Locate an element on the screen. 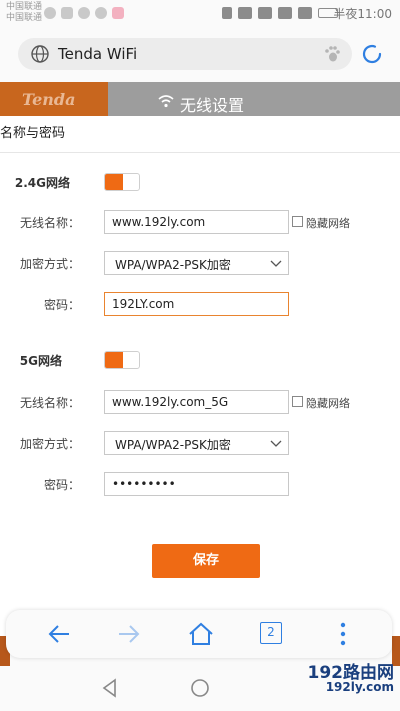  wechat-icon is located at coordinates (84, 13).